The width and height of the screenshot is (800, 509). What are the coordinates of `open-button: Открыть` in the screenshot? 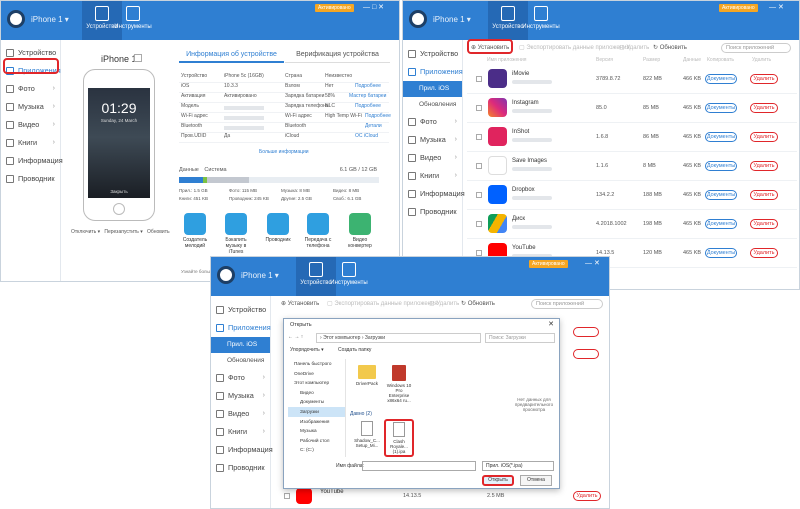 It's located at (498, 480).